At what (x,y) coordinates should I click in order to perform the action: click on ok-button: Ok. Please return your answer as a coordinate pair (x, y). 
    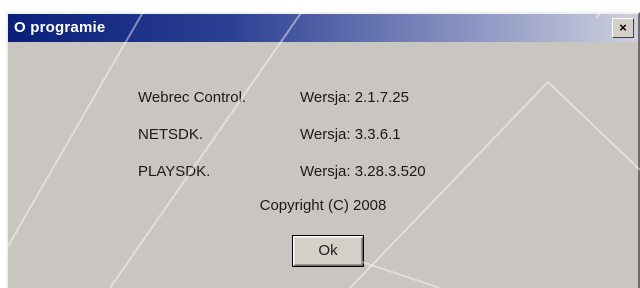
    Looking at the image, I should click on (328, 251).